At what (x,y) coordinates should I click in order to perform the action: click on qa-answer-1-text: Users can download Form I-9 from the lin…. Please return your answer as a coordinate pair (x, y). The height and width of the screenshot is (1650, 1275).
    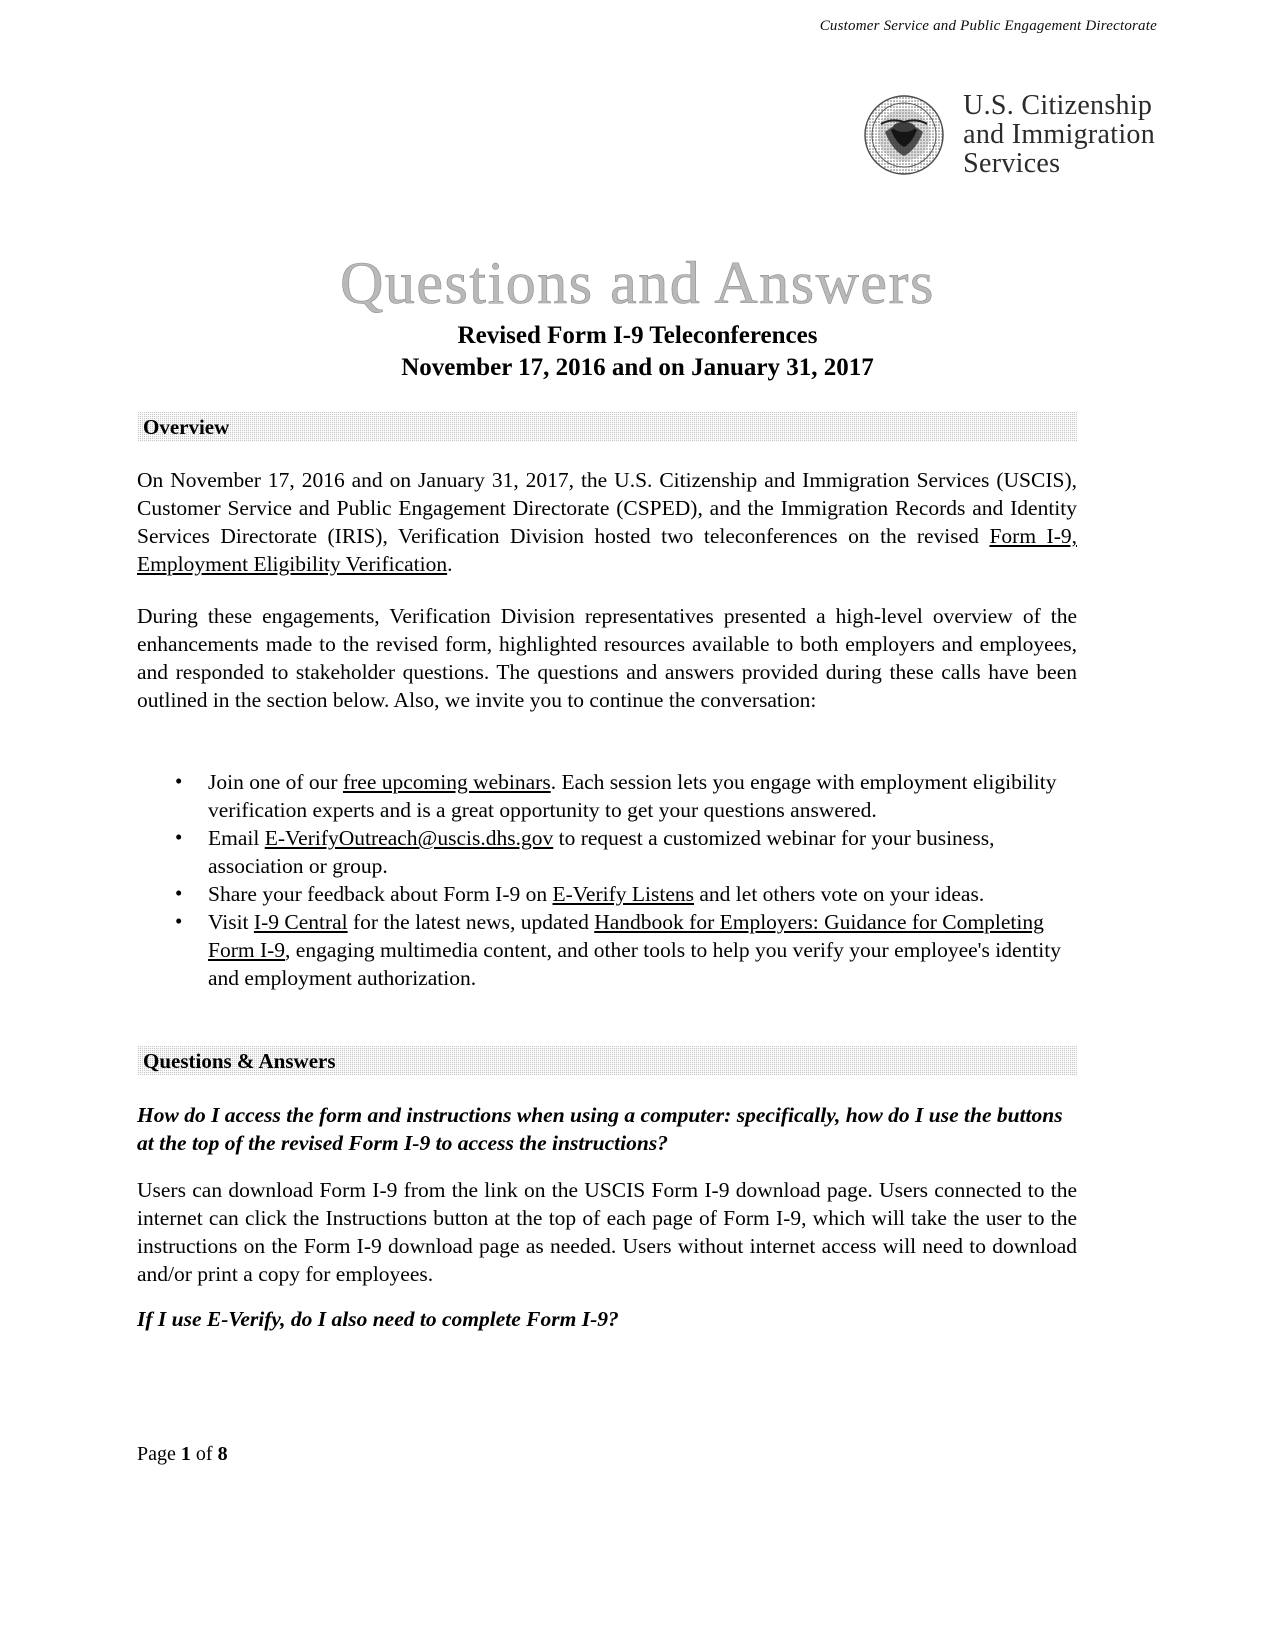
    Looking at the image, I should click on (607, 1232).